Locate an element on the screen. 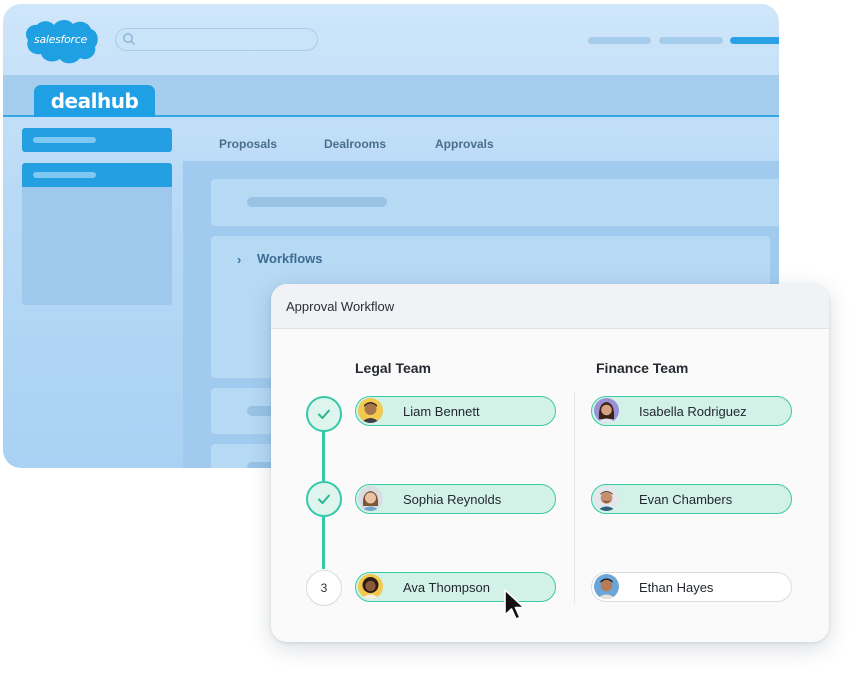 Image resolution: width=851 pixels, height=676 pixels. approver-evan-chambers: Evan Chambers is located at coordinates (691, 499).